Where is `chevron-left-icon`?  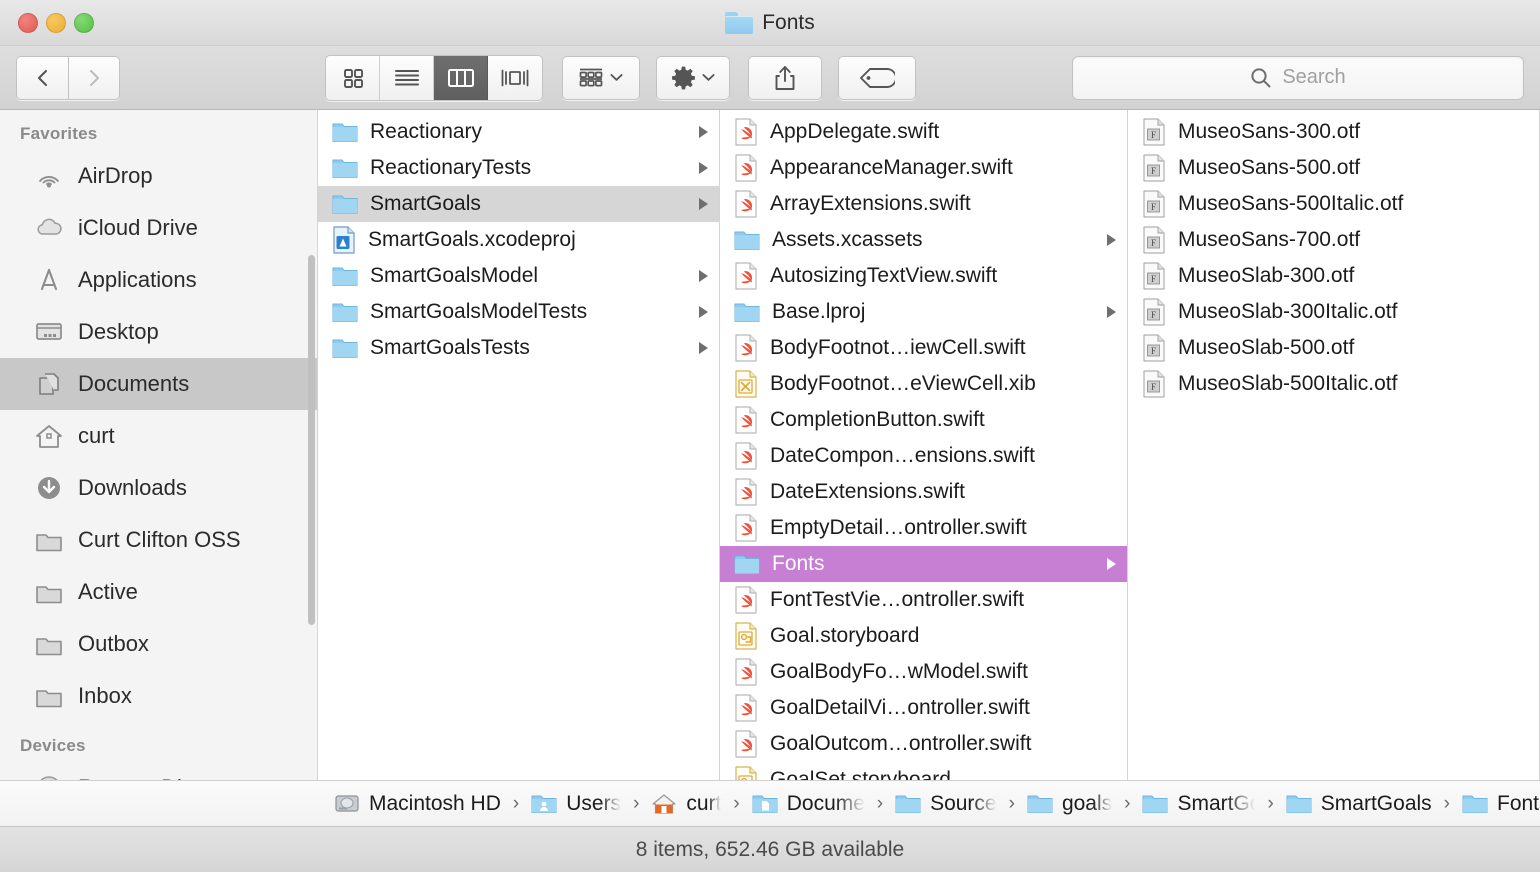 chevron-left-icon is located at coordinates (42, 77).